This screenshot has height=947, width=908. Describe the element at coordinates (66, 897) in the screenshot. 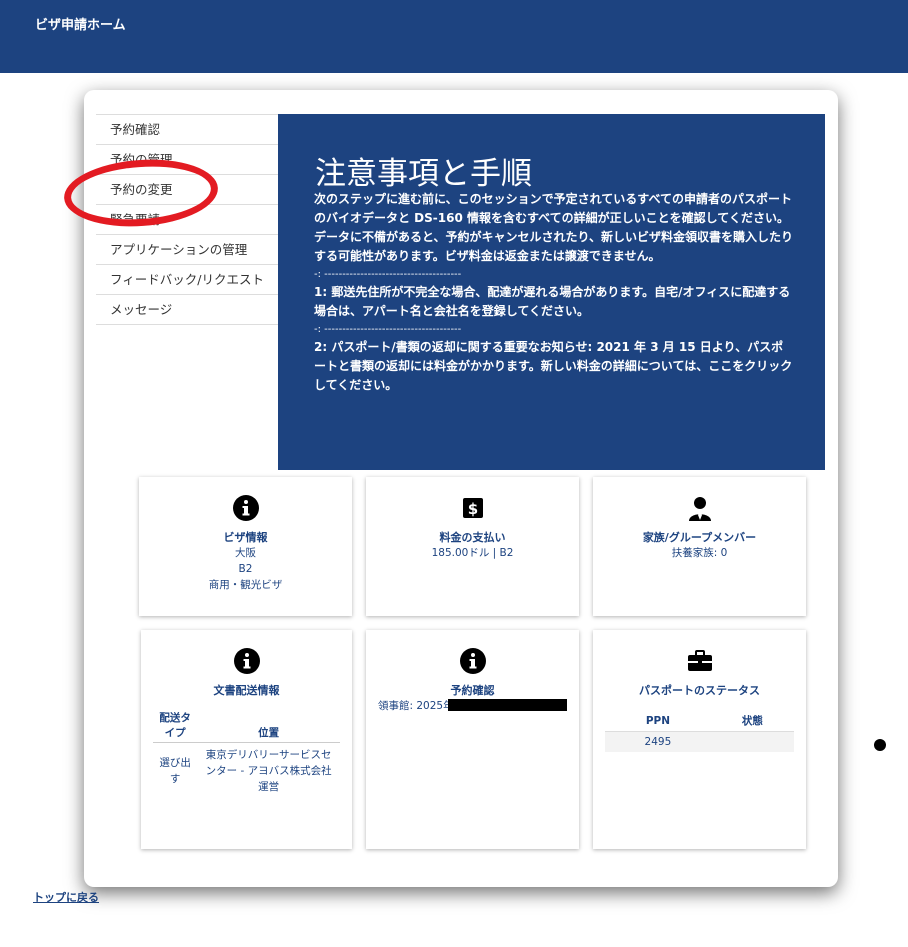

I see `back-to-top-link: トップに戻る` at that location.